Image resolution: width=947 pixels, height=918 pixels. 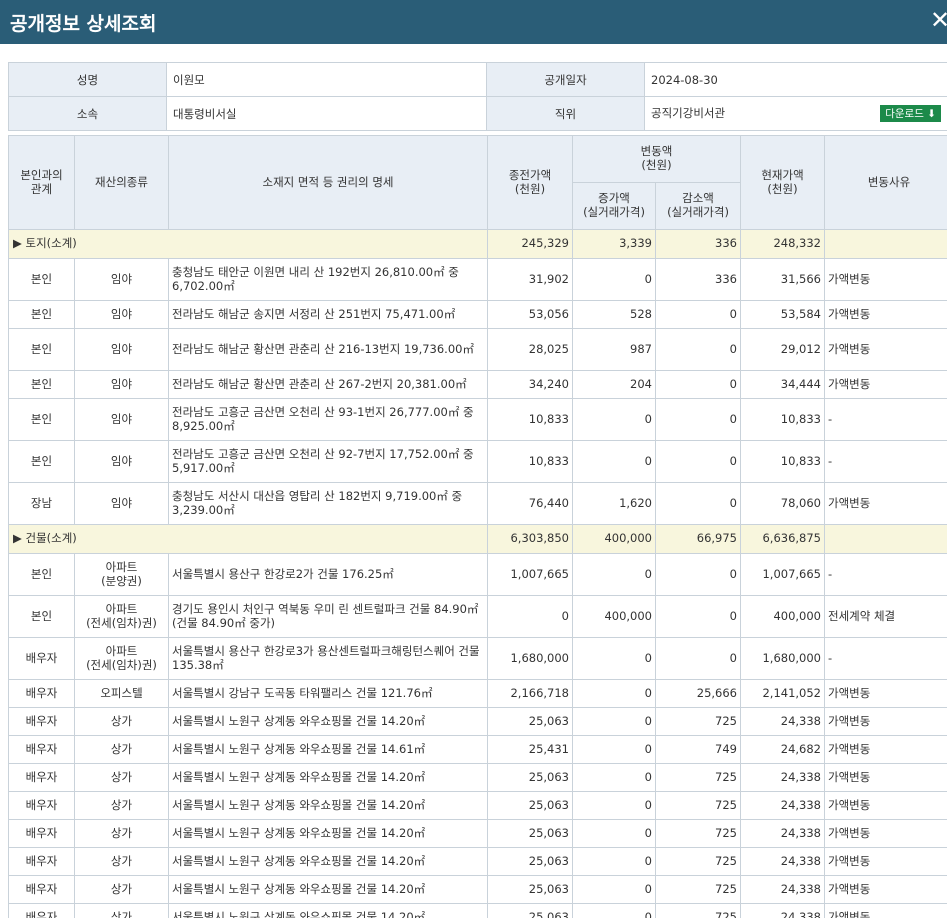 I want to click on cell-current: 34,444, so click(x=782, y=384).